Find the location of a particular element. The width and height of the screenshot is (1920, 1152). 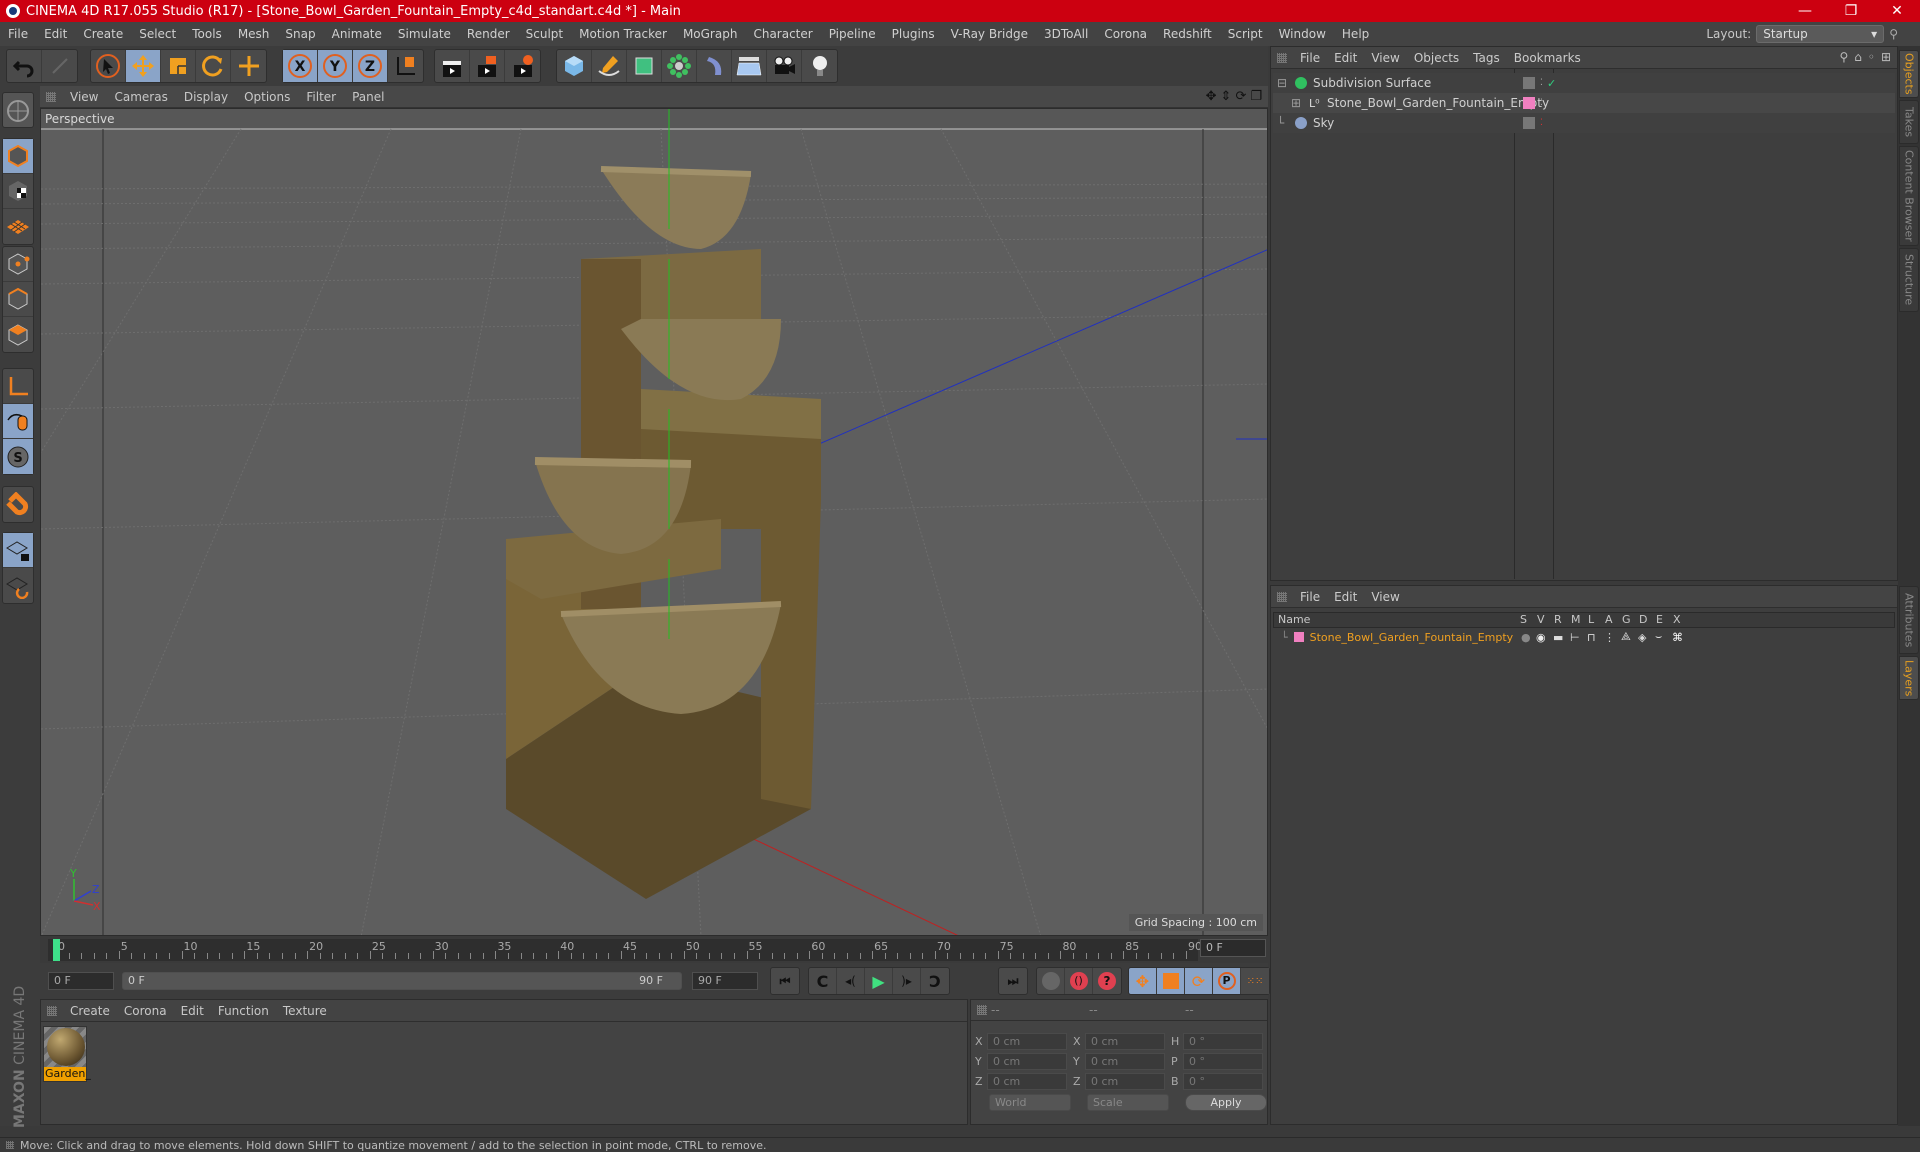

search-icon: ⚲ is located at coordinates (1843, 57).